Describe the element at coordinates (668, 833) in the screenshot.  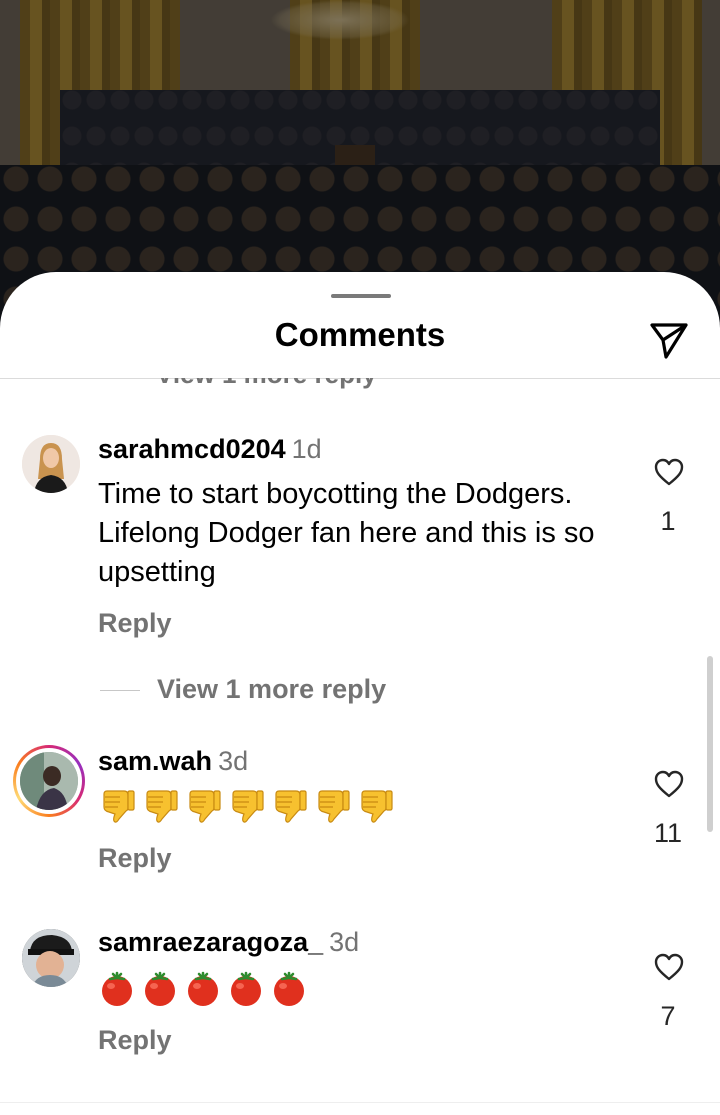
I see `like-count: 11` at that location.